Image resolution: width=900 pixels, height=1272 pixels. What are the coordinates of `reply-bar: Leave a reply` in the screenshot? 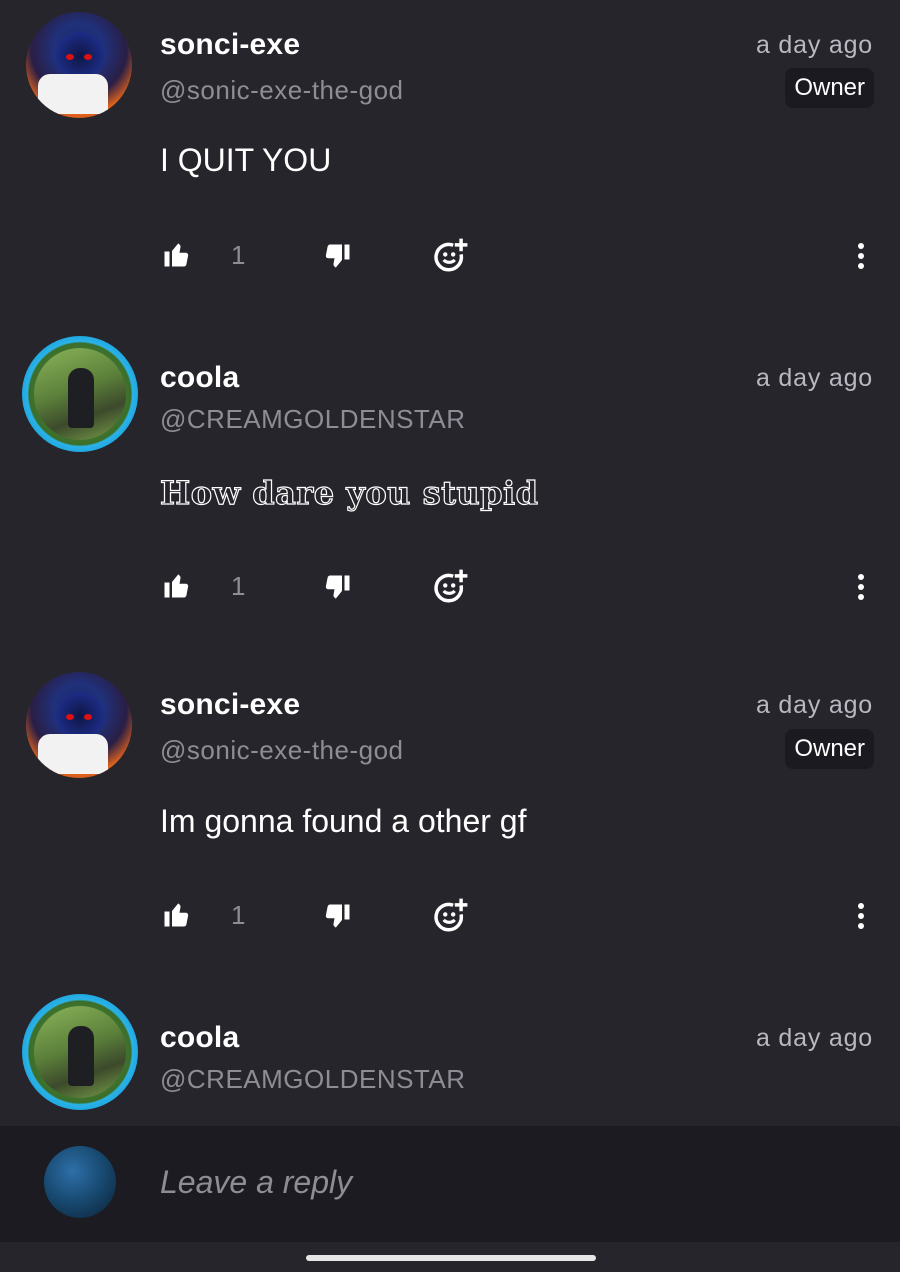 It's located at (450, 1184).